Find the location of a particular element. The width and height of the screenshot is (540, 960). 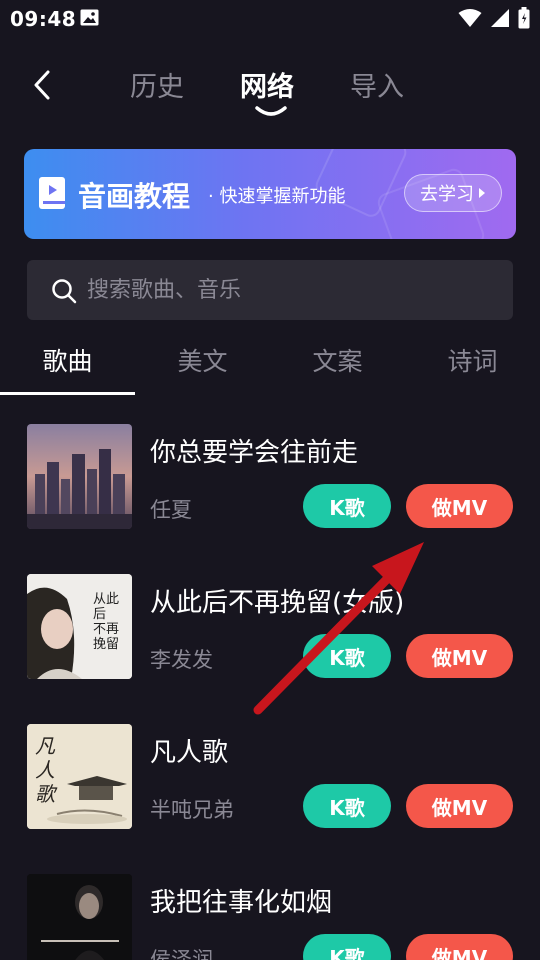

top-nav: 历史 网络 导入 is located at coordinates (270, 90).